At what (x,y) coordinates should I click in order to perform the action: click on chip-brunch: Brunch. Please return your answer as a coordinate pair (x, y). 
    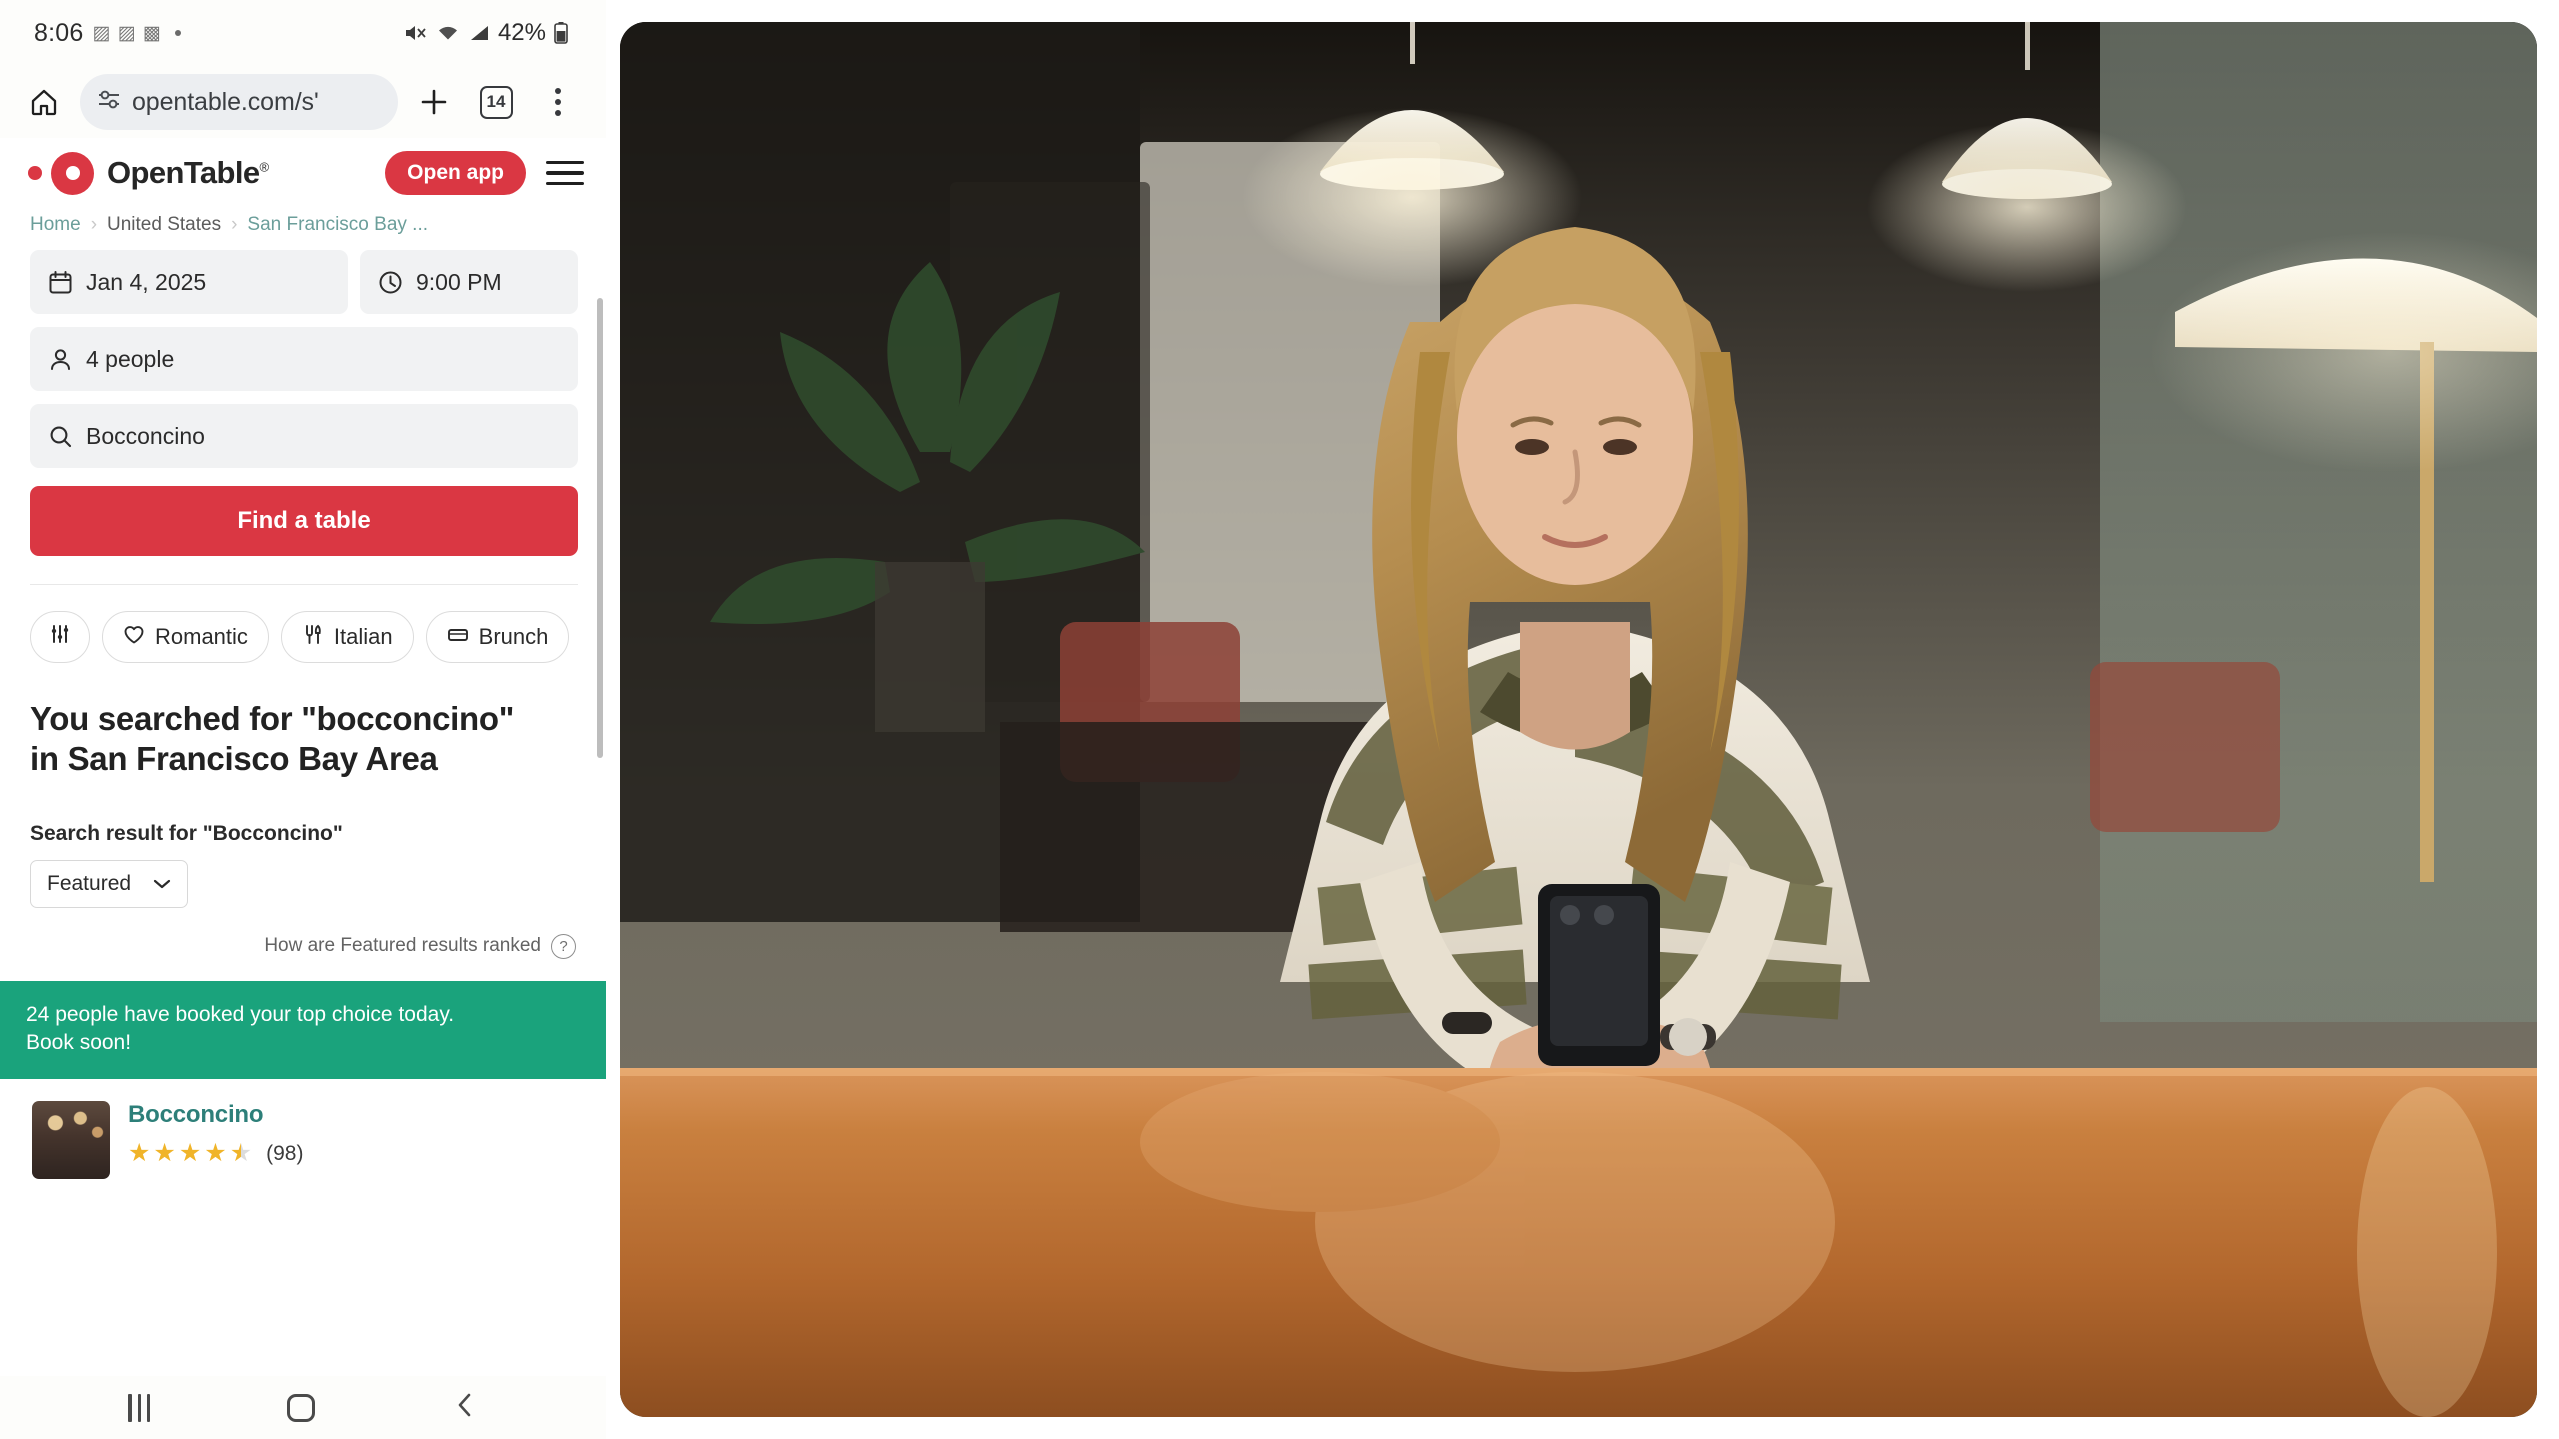
    Looking at the image, I should click on (497, 637).